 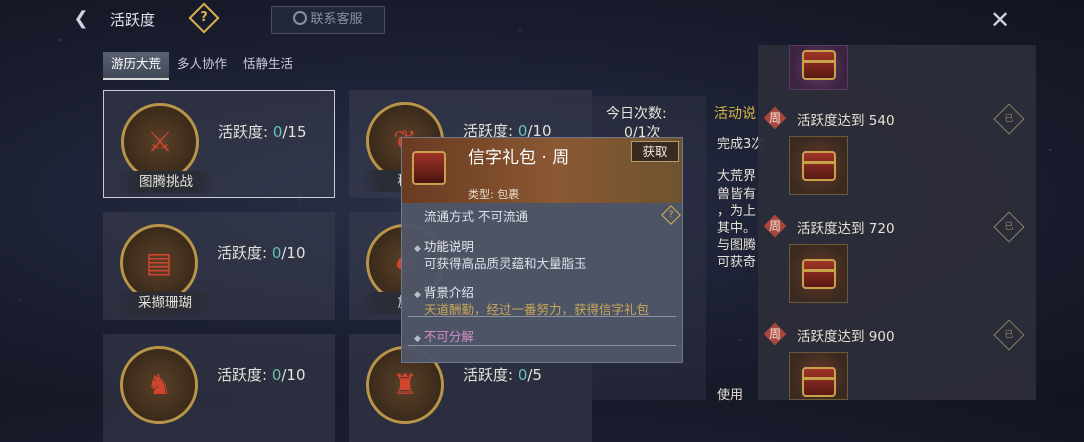 What do you see at coordinates (204, 18) in the screenshot?
I see `help-icon: ?` at bounding box center [204, 18].